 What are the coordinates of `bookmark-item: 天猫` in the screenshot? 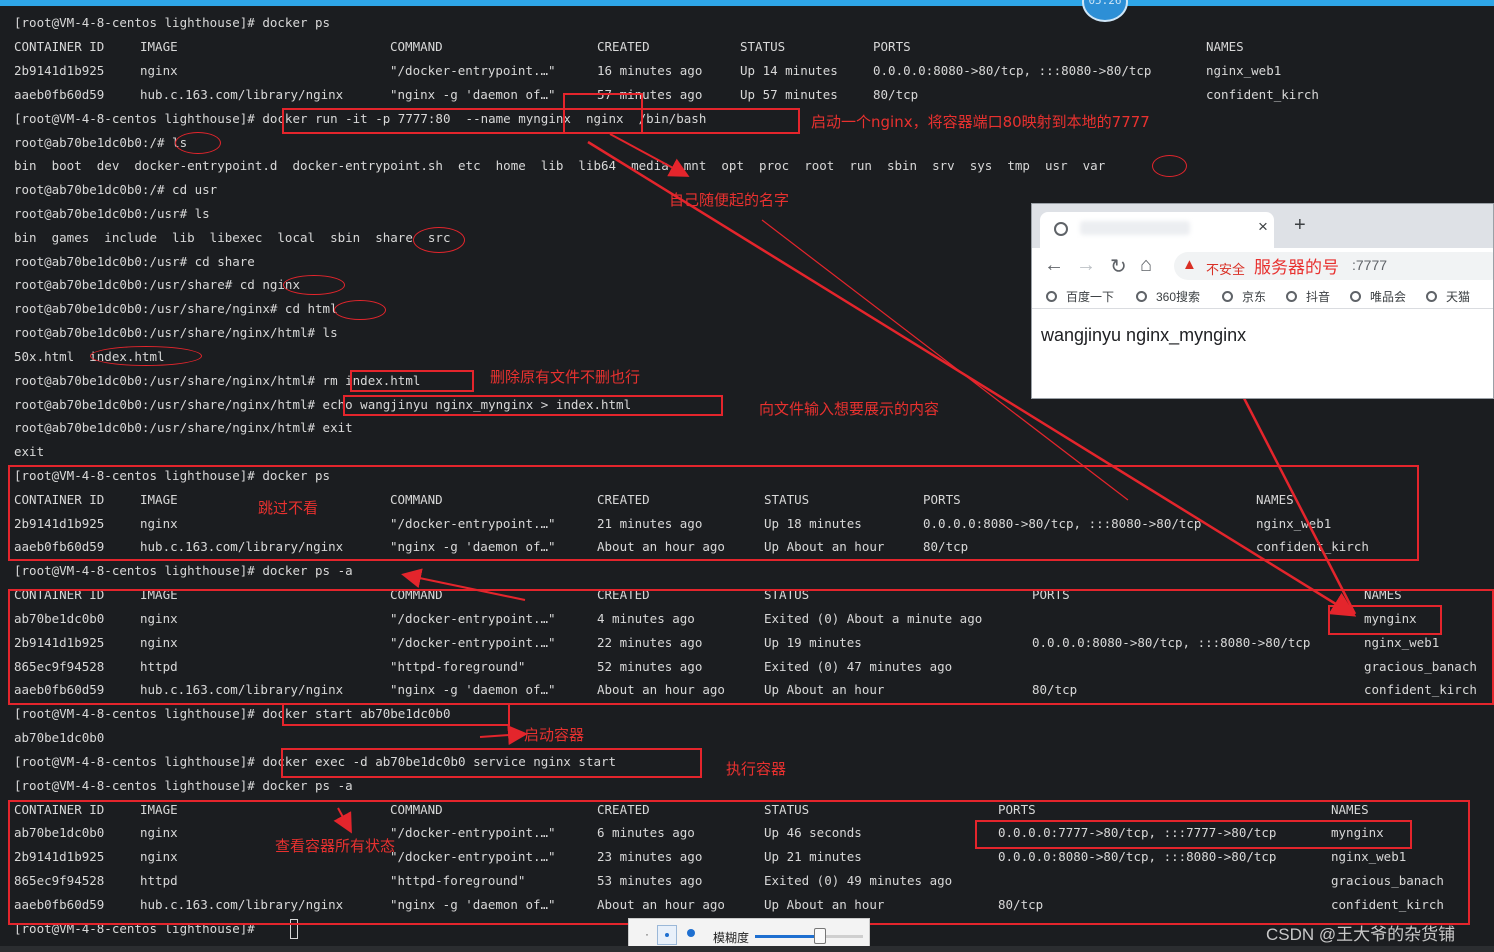 It's located at (1448, 296).